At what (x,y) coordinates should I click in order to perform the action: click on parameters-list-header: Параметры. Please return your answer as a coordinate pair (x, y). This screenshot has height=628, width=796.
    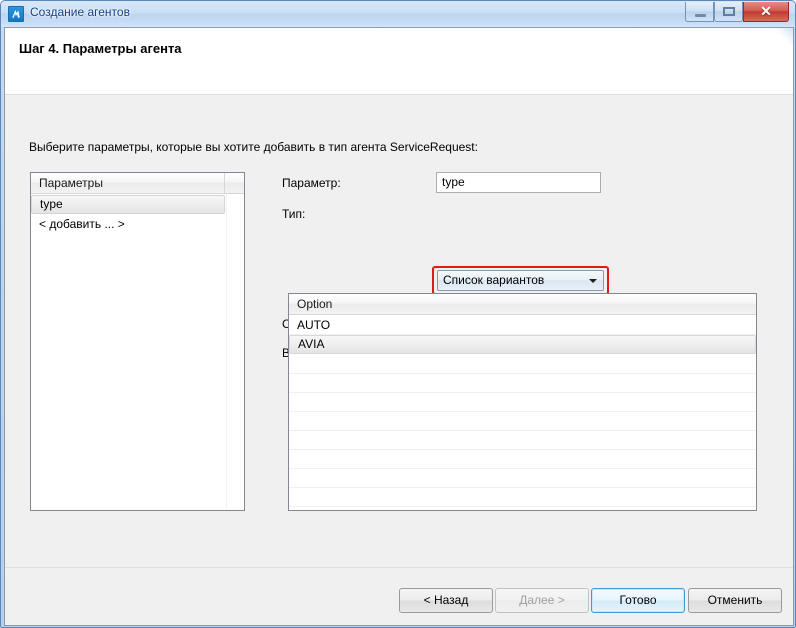
    Looking at the image, I should click on (137, 183).